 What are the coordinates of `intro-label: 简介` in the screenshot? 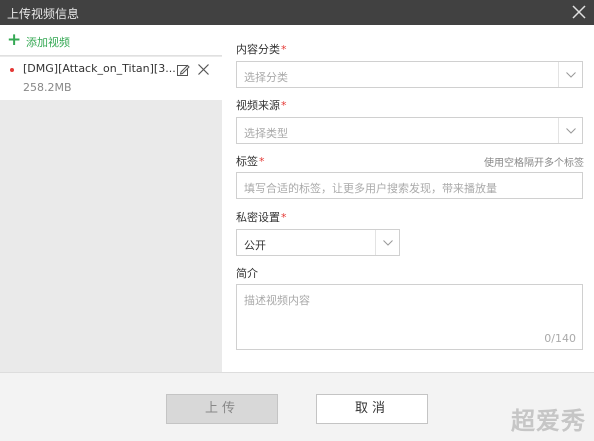 It's located at (247, 273).